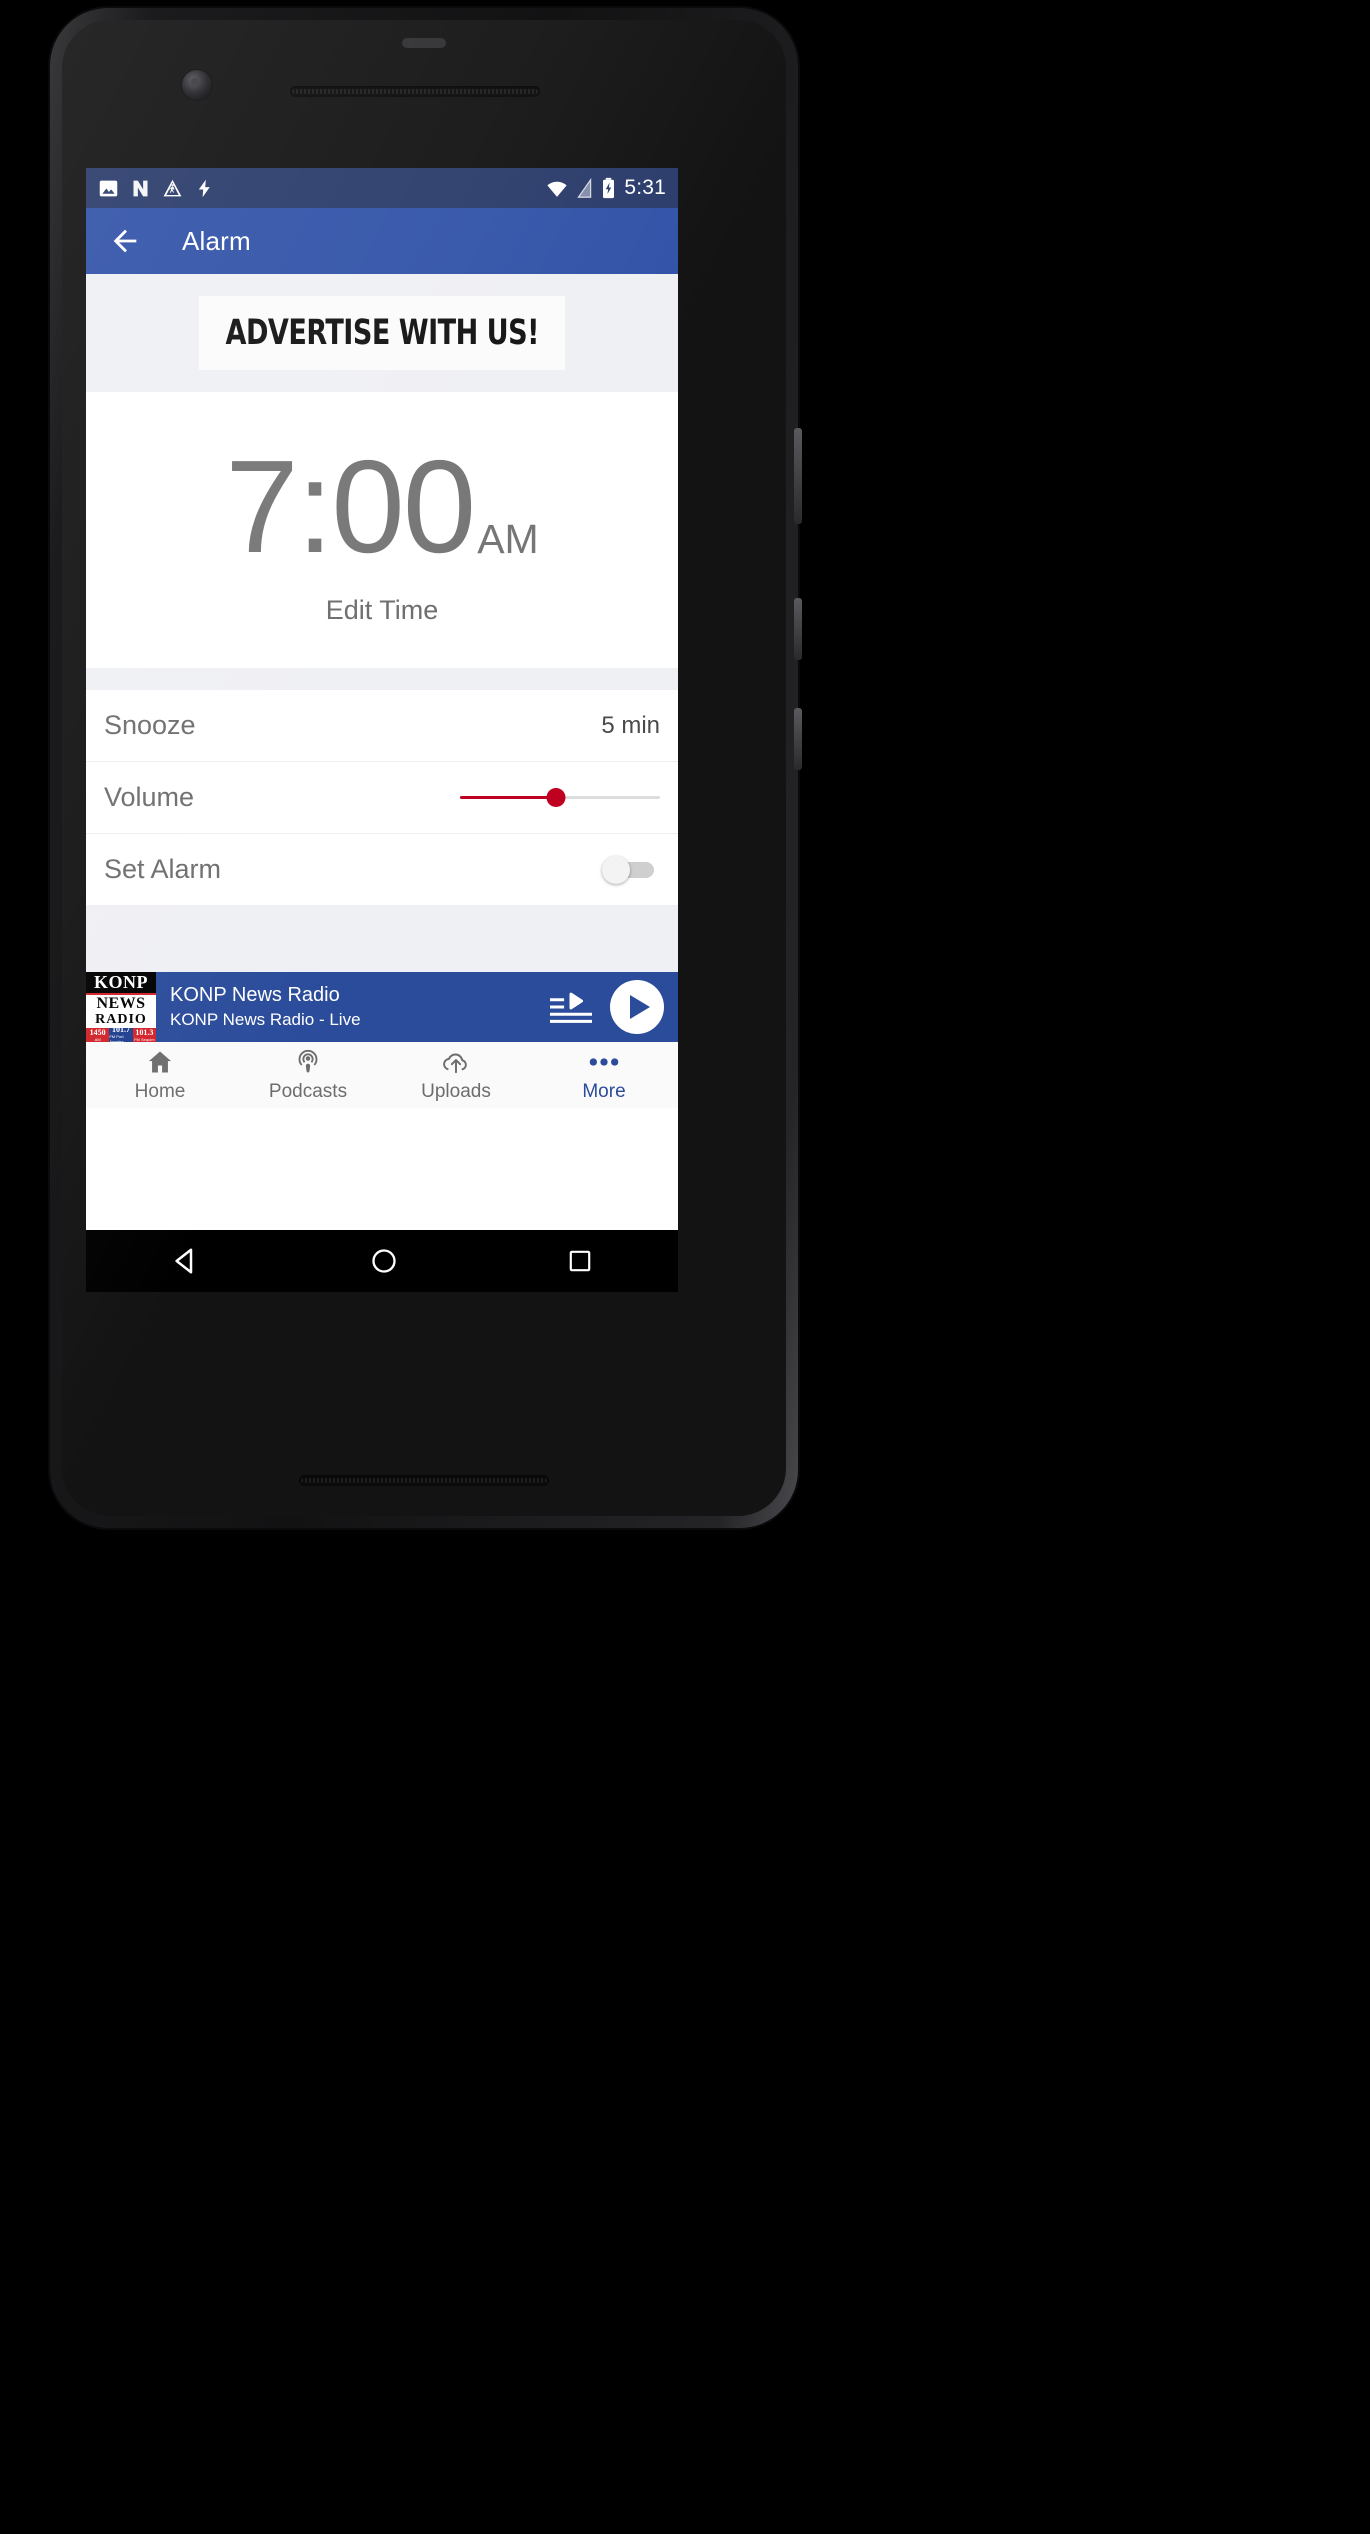 The width and height of the screenshot is (1370, 2534). Describe the element at coordinates (308, 1092) in the screenshot. I see `nav-label-podcasts: Podcasts` at that location.